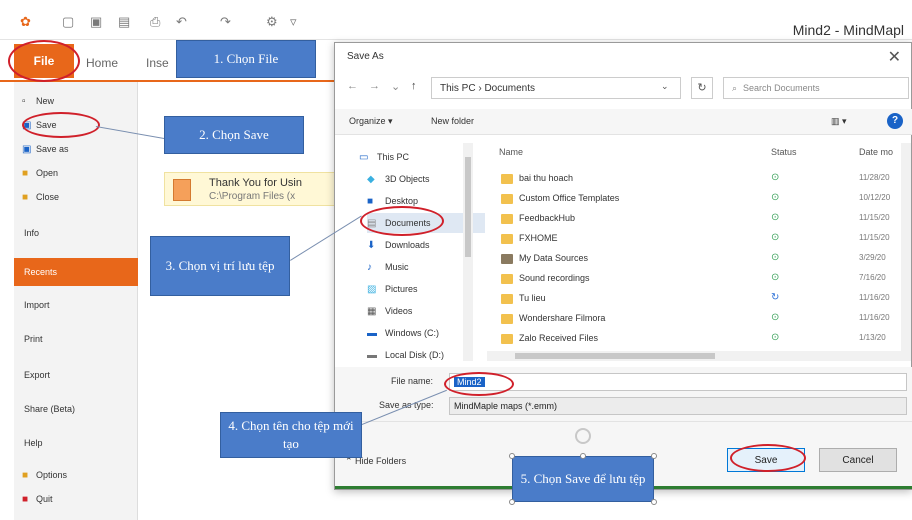 This screenshot has width=912, height=520. I want to click on syncing-icon: ↻, so click(775, 297).